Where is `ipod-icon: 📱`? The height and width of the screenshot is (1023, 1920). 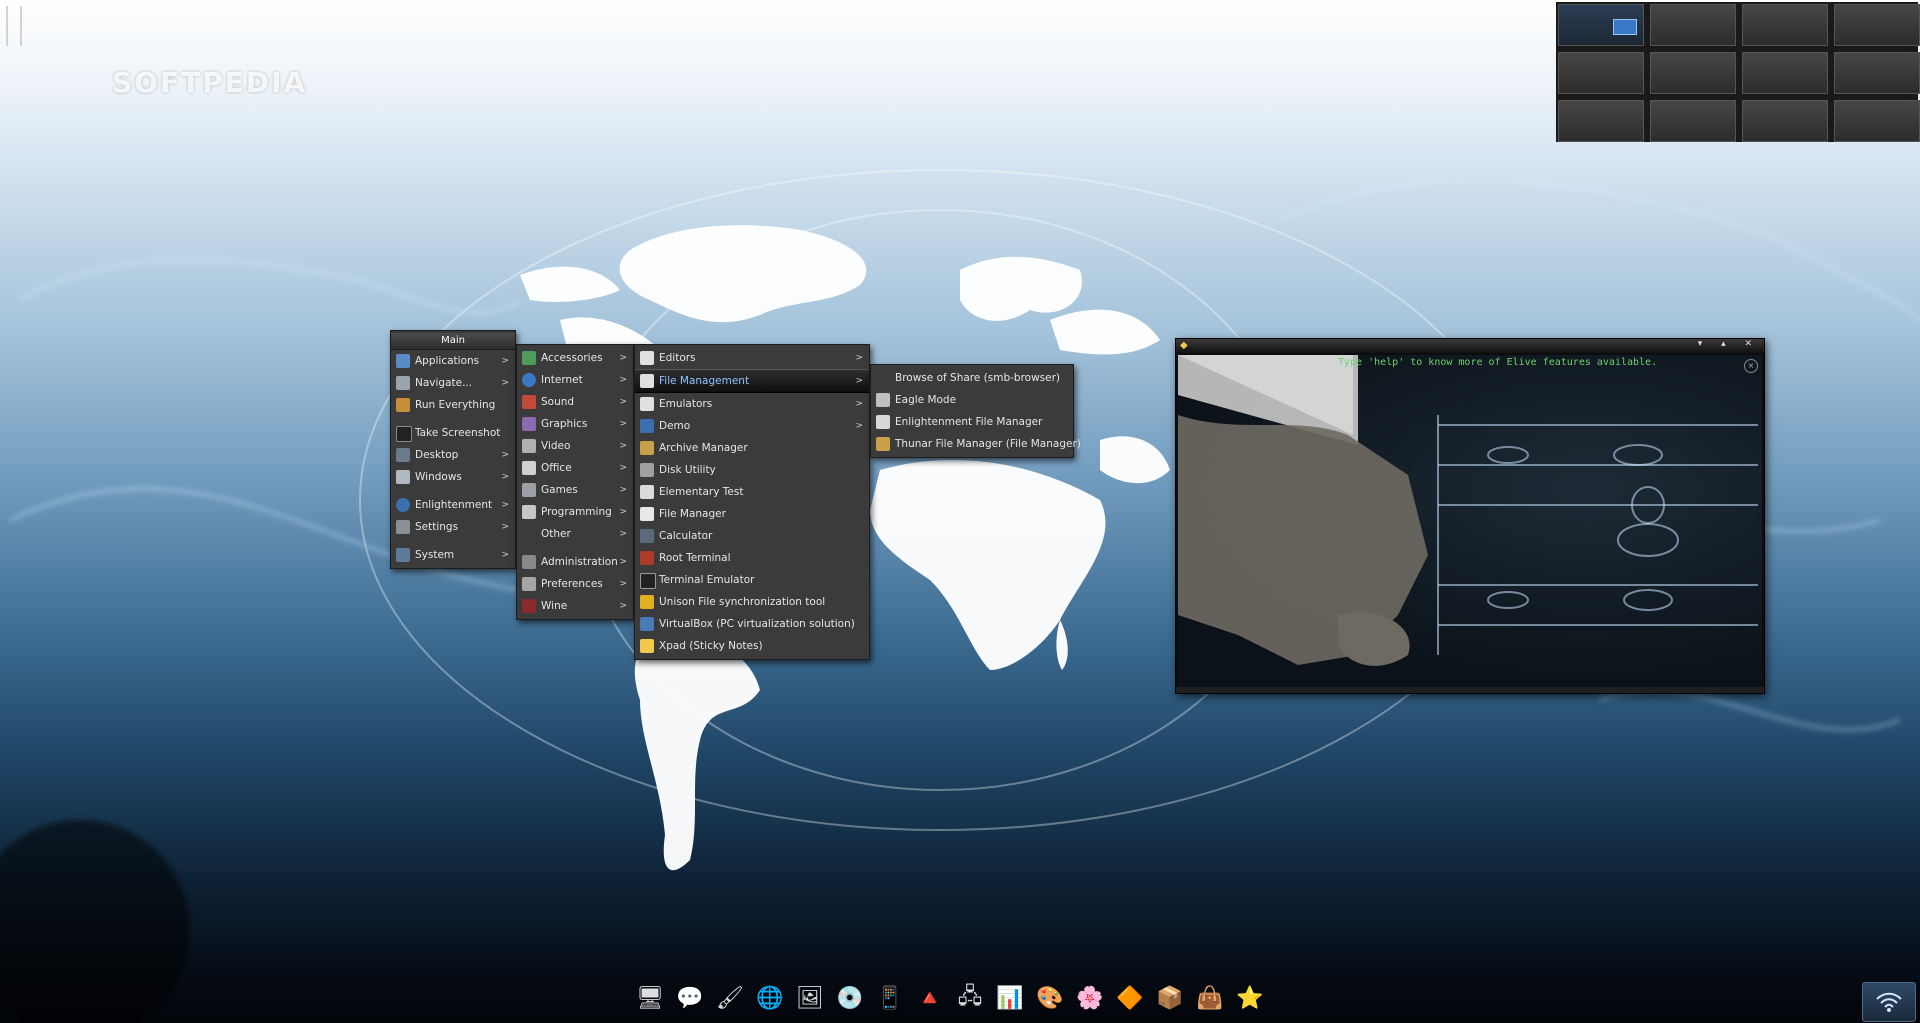 ipod-icon: 📱 is located at coordinates (890, 998).